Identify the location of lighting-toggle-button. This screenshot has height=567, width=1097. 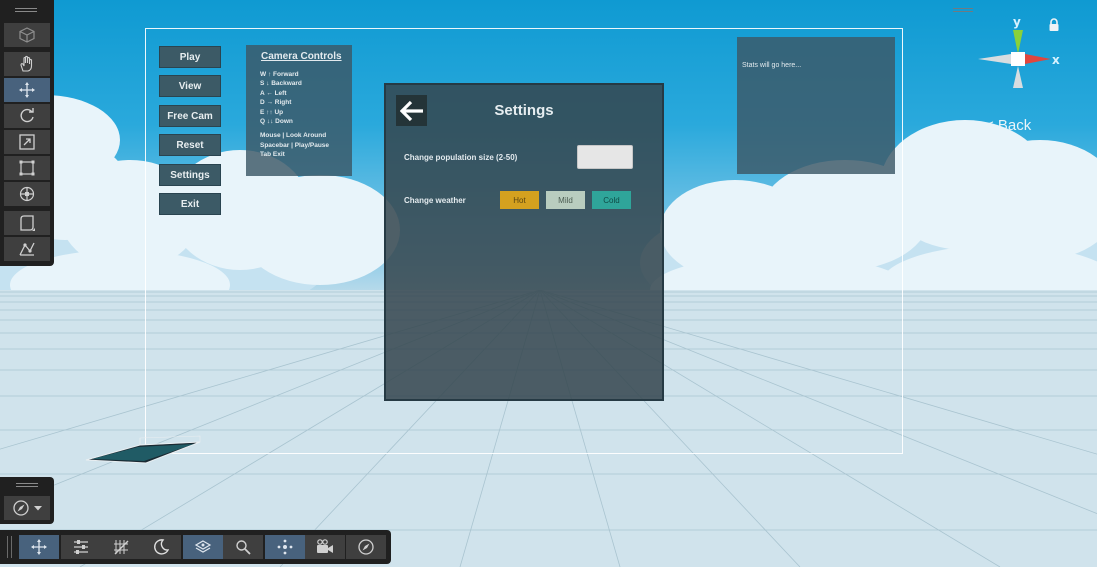
(161, 547).